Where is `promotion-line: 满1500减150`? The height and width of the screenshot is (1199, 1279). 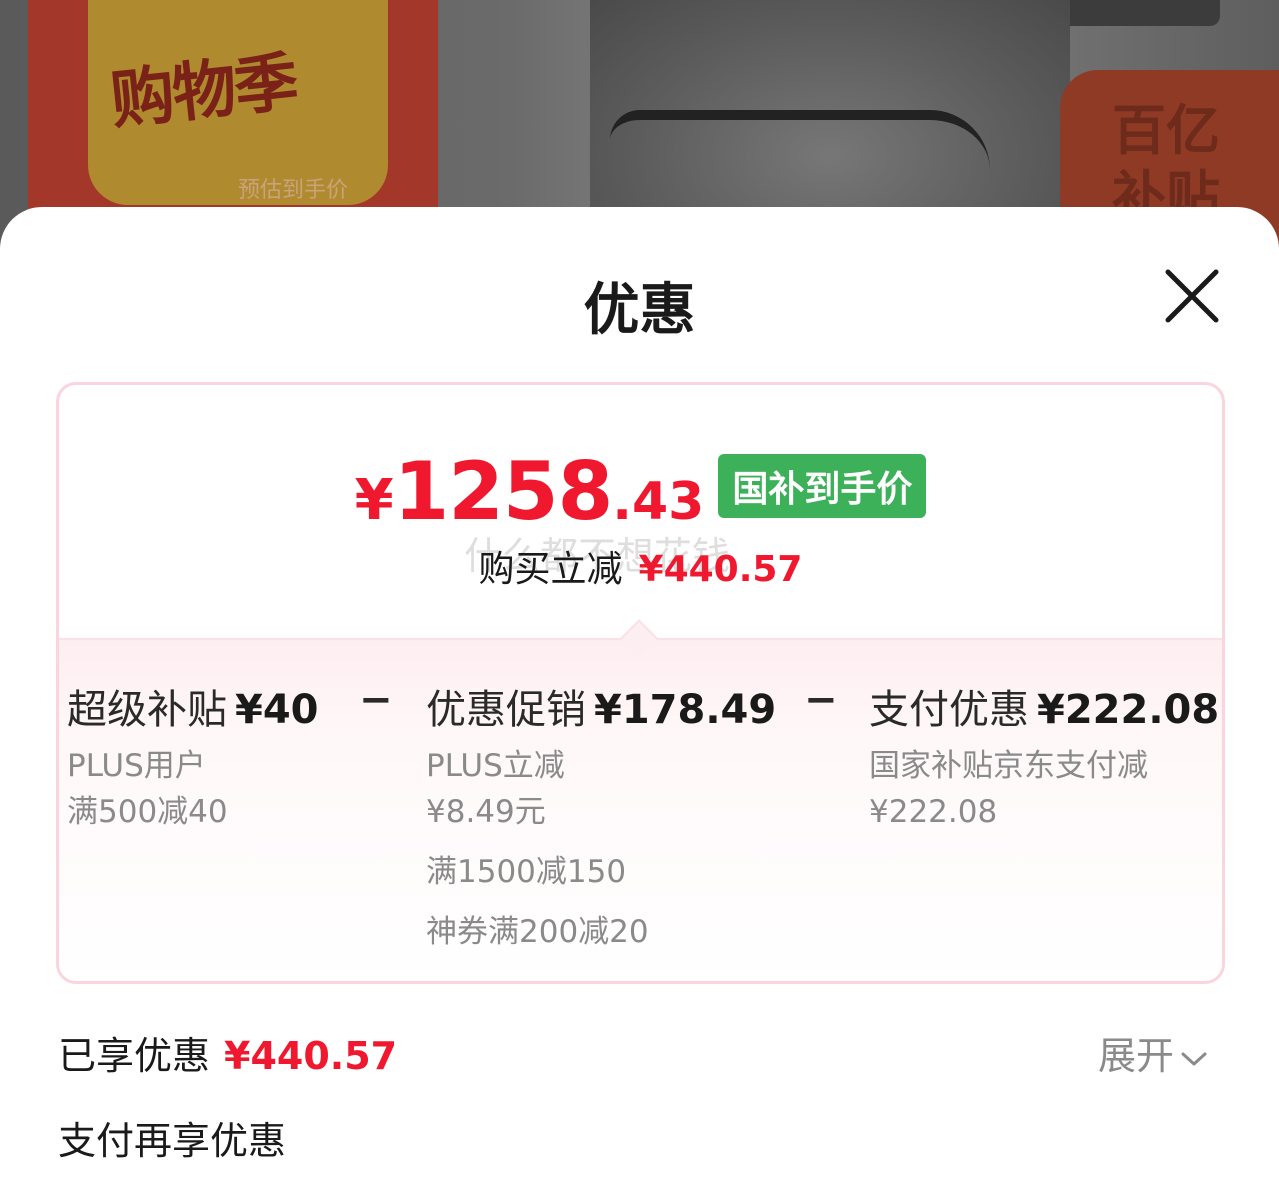
promotion-line: 满1500减150 is located at coordinates (526, 872).